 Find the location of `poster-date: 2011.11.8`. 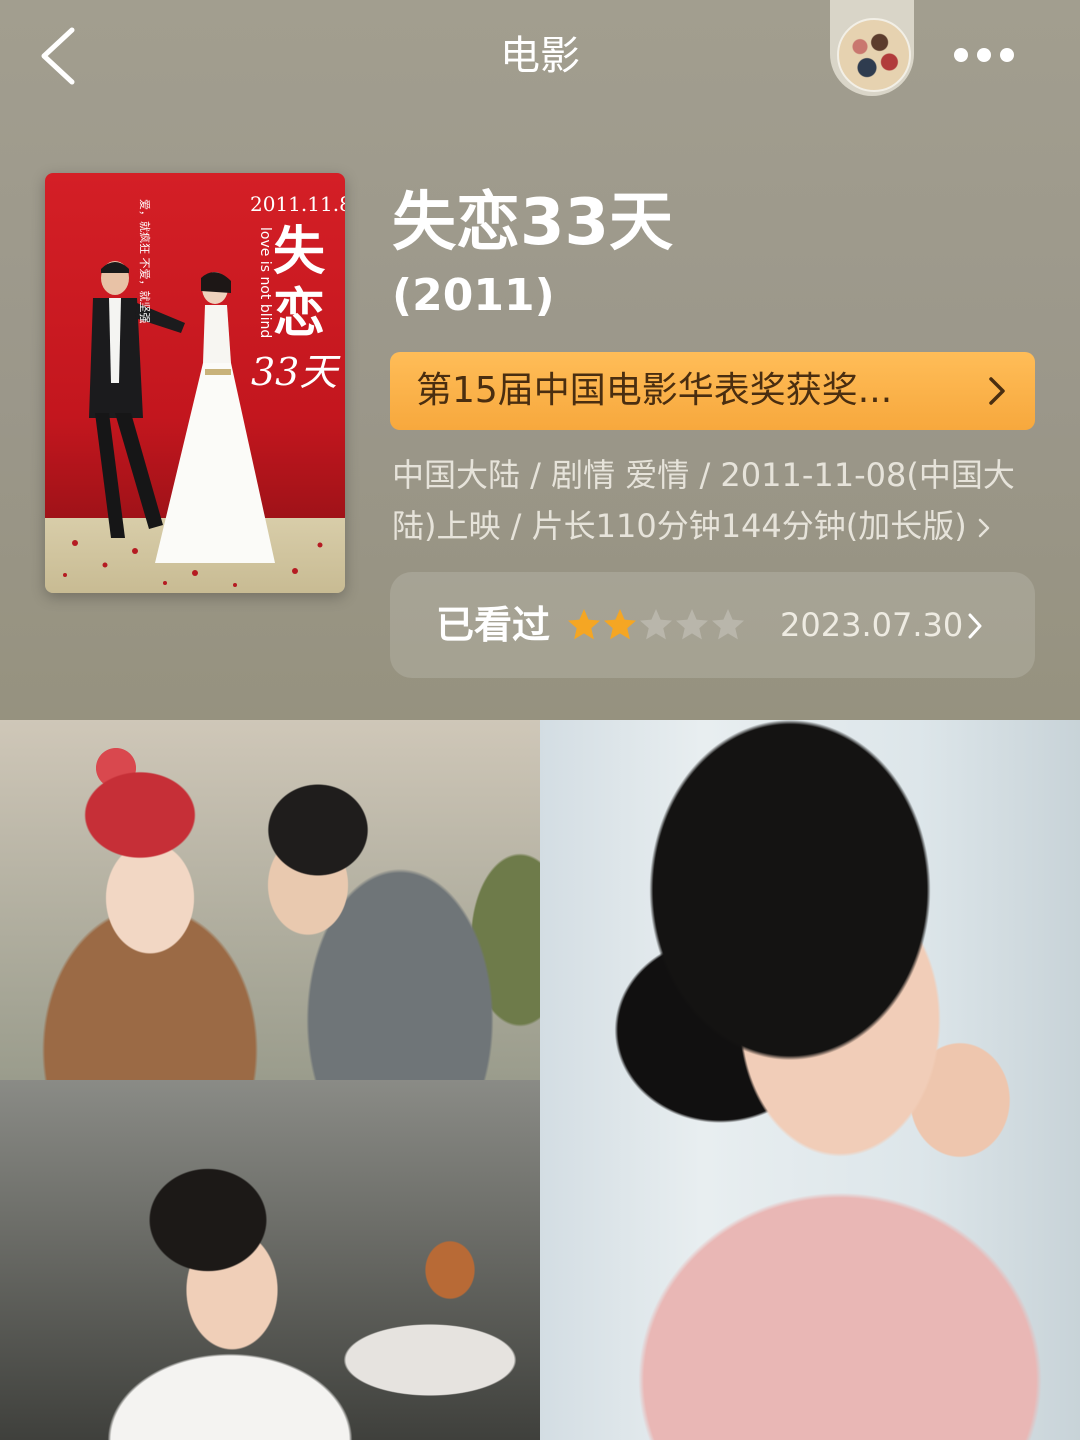

poster-date: 2011.11.8 is located at coordinates (297, 204).